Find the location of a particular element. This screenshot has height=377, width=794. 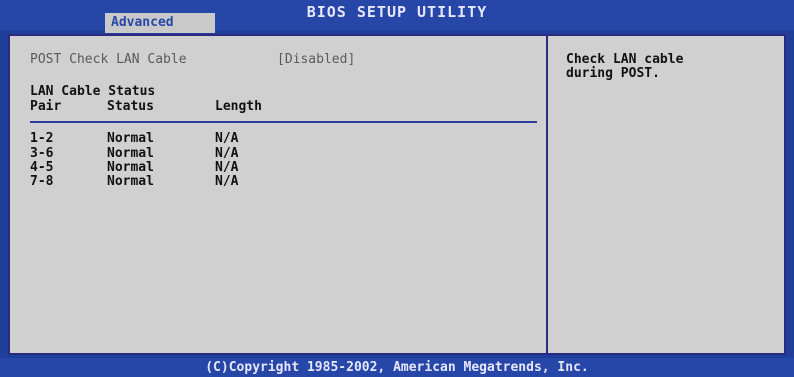

help-text-line-1: Check LAN cable is located at coordinates (625, 59).